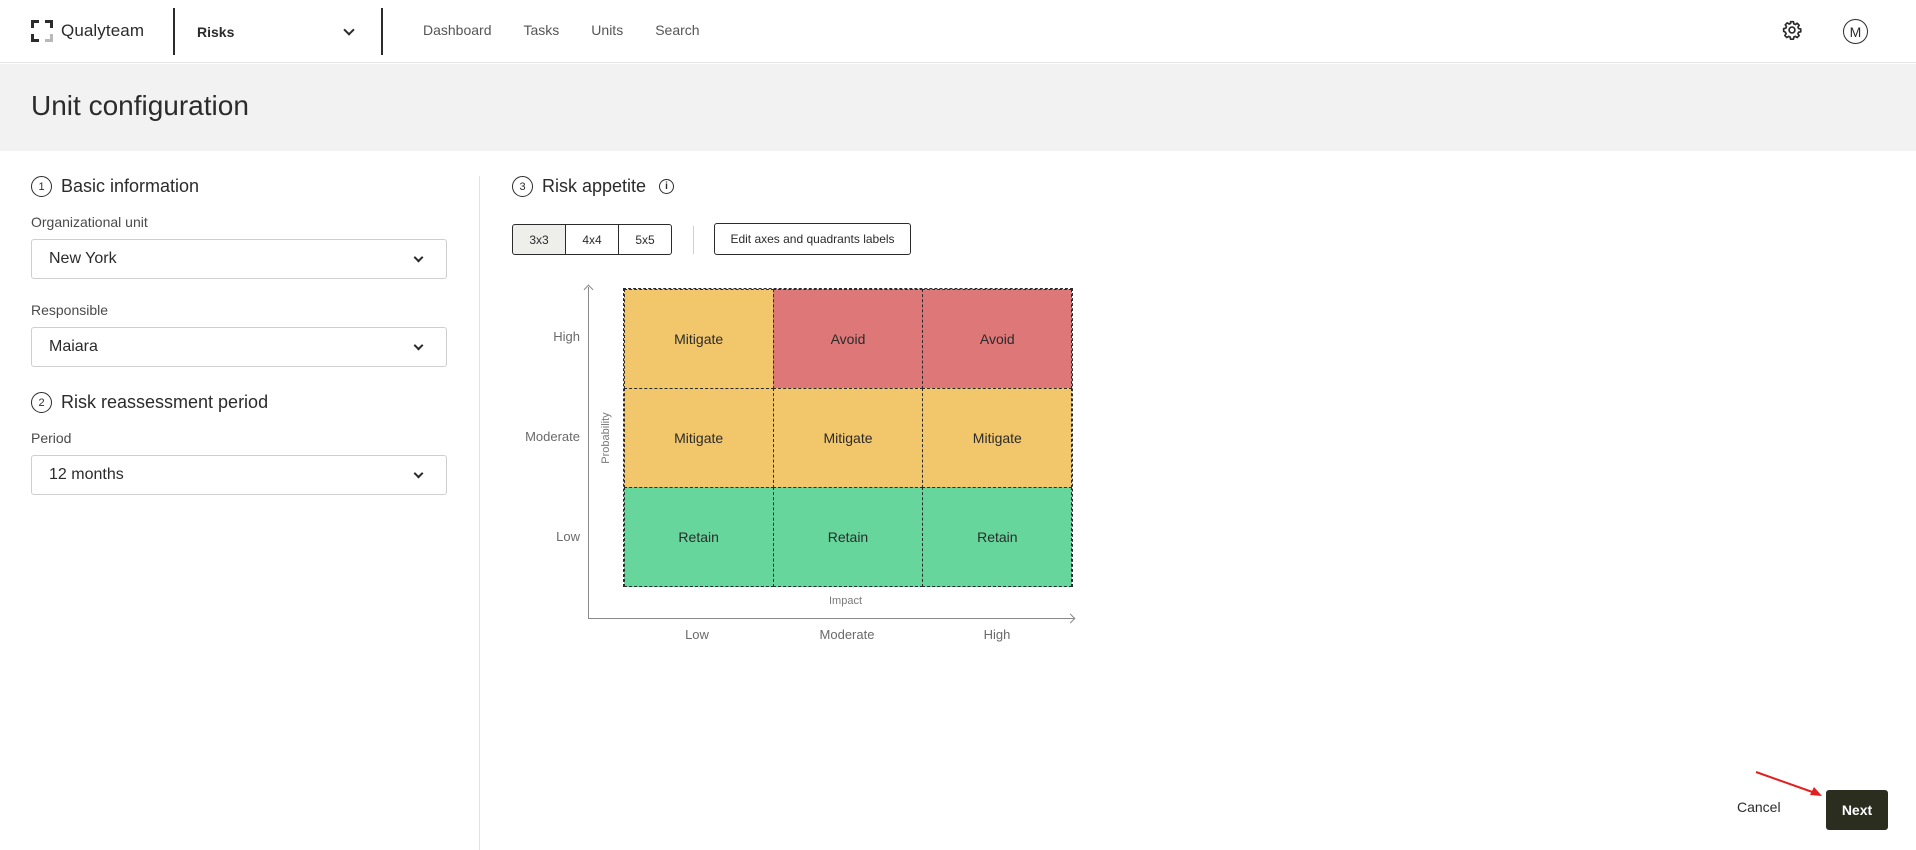 The width and height of the screenshot is (1916, 850). Describe the element at coordinates (89, 222) in the screenshot. I see `org-unit-label: Organizational unit` at that location.